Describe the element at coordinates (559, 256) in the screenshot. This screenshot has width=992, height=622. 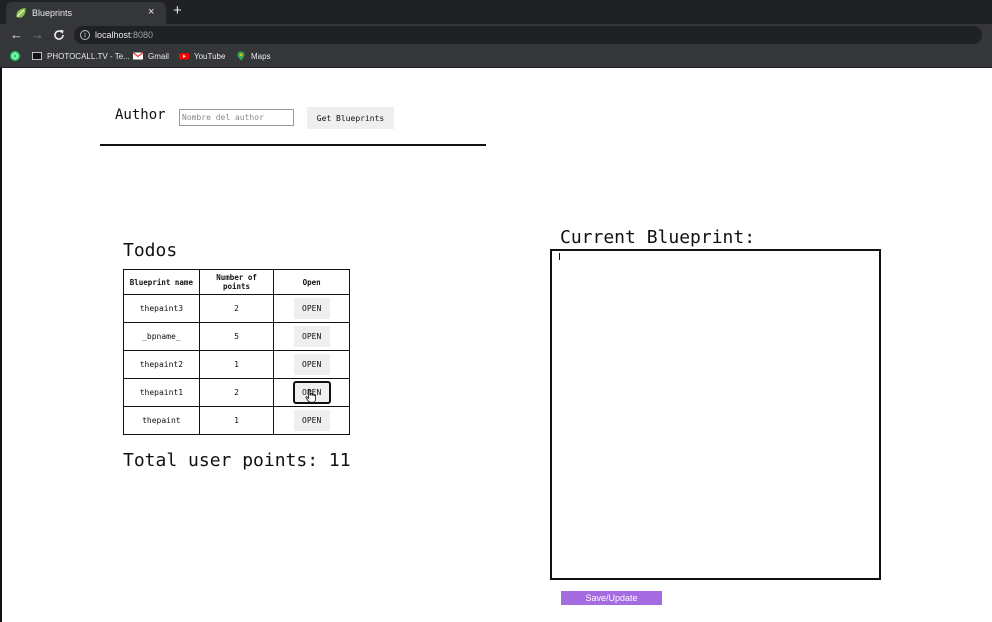
I see `canvas-marker` at that location.